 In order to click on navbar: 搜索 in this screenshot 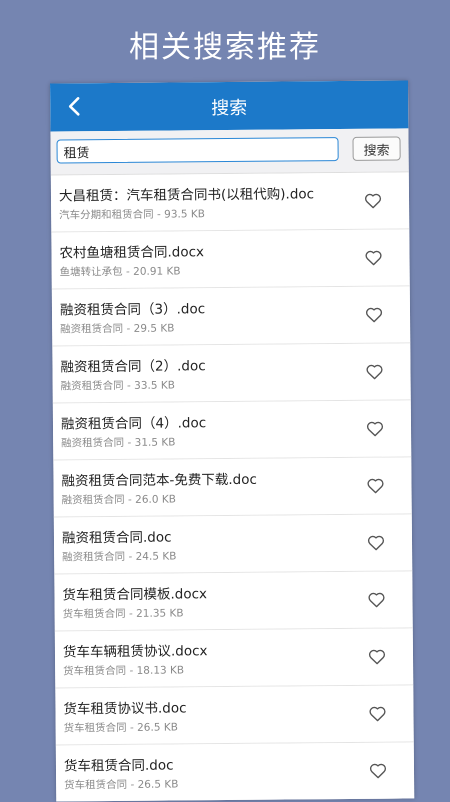, I will do `click(229, 106)`.